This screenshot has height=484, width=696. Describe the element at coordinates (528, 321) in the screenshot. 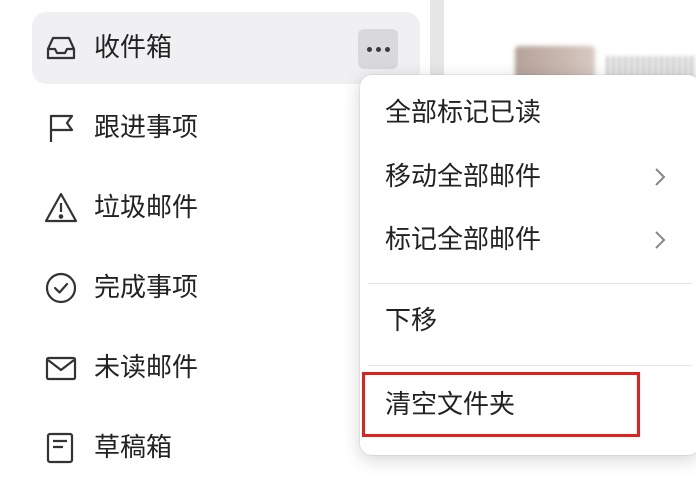

I see `menu-item-move-down: 下移` at that location.